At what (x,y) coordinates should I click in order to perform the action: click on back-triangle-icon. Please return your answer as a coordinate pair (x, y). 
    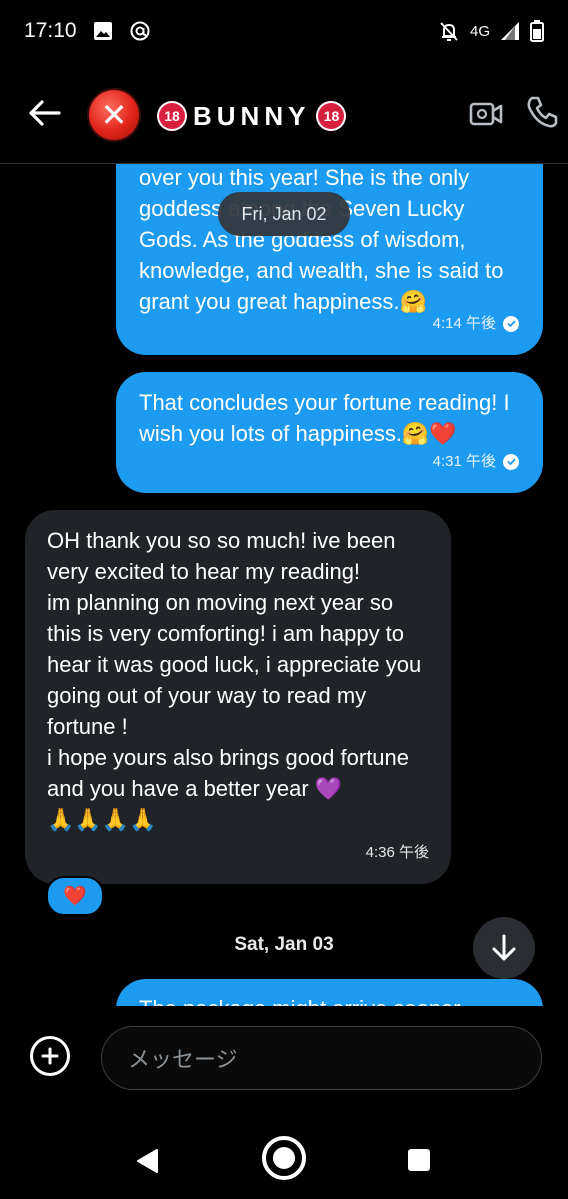
    Looking at the image, I should click on (147, 1161).